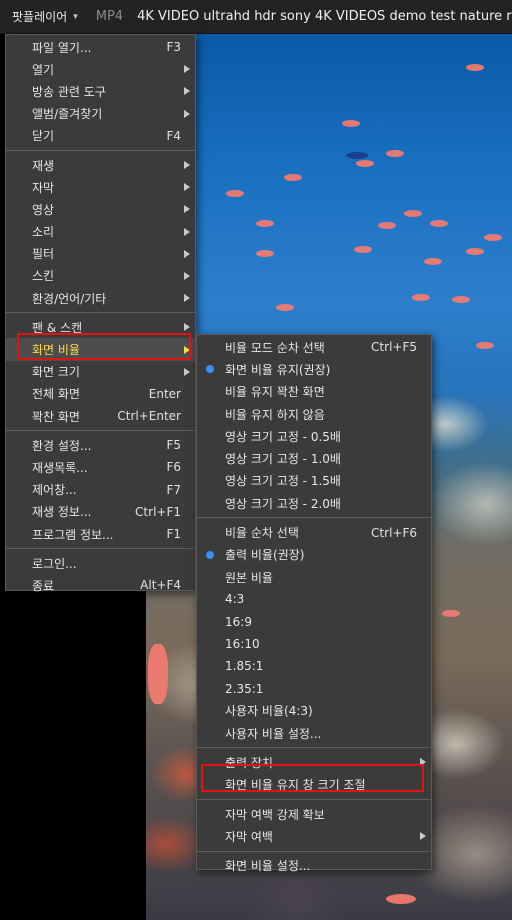 The width and height of the screenshot is (512, 920). I want to click on menu-item: 프로그램 정보... F1, so click(100, 534).